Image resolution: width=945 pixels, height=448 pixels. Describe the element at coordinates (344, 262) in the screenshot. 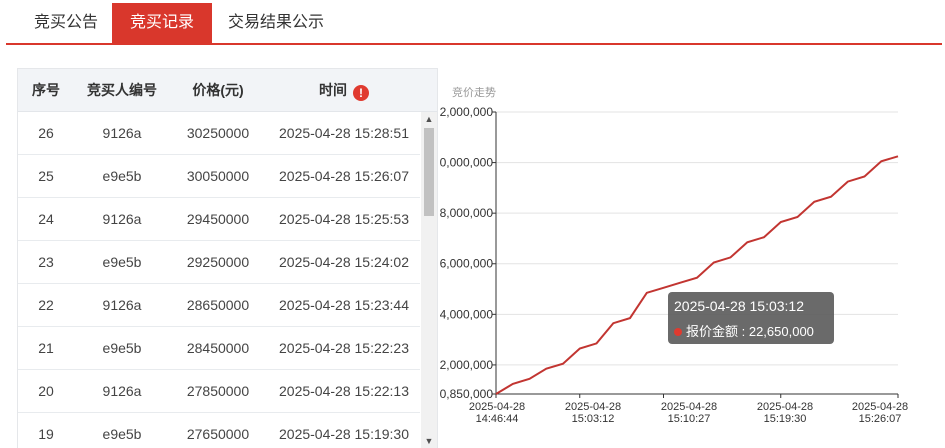

I see `row-time: 2025-04-28 15:24:02` at that location.